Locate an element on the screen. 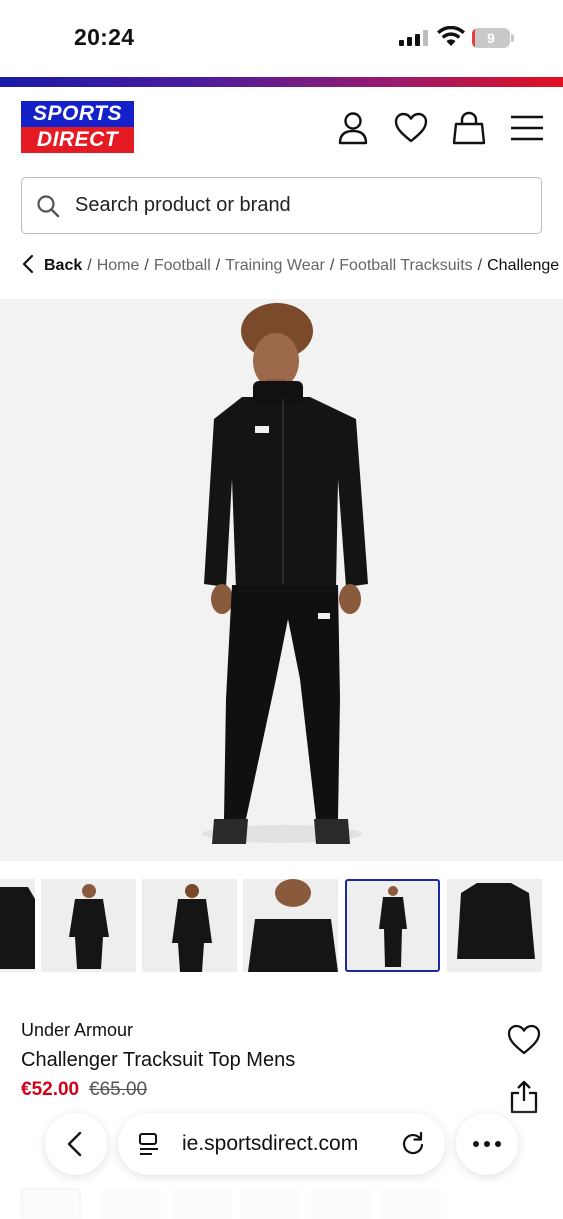  wishlist-heart-icon is located at coordinates (411, 128).